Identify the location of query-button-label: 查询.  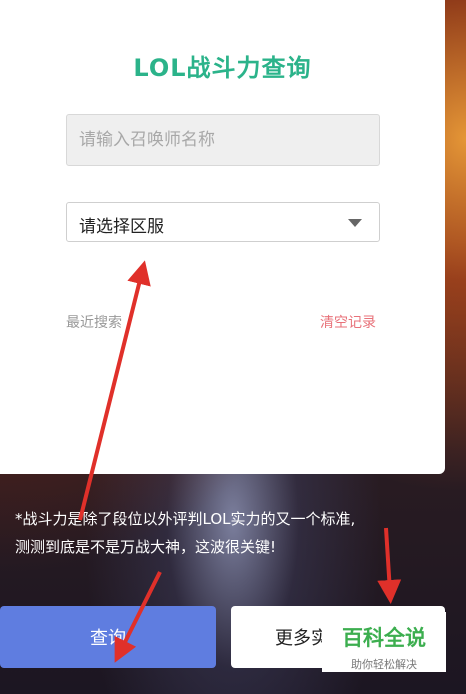
(108, 638).